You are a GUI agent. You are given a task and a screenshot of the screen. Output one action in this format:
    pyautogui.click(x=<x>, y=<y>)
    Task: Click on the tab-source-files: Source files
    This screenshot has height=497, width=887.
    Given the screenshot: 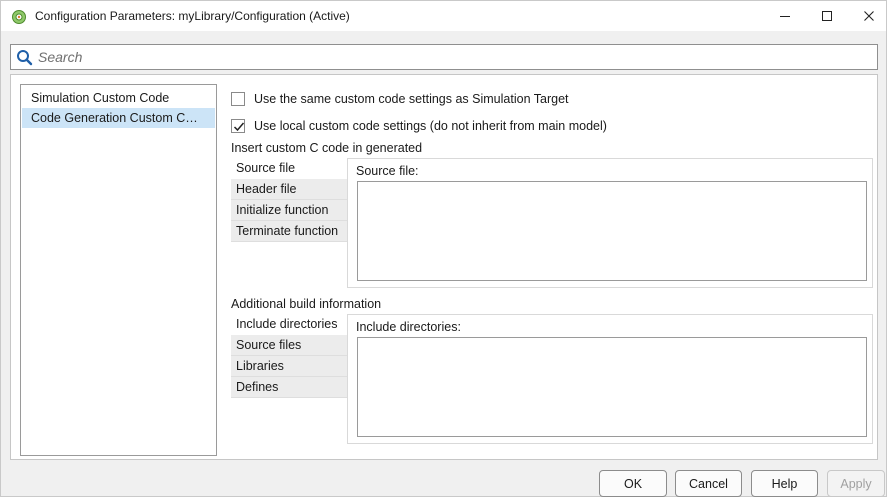 What is the action you would take?
    pyautogui.click(x=289, y=345)
    